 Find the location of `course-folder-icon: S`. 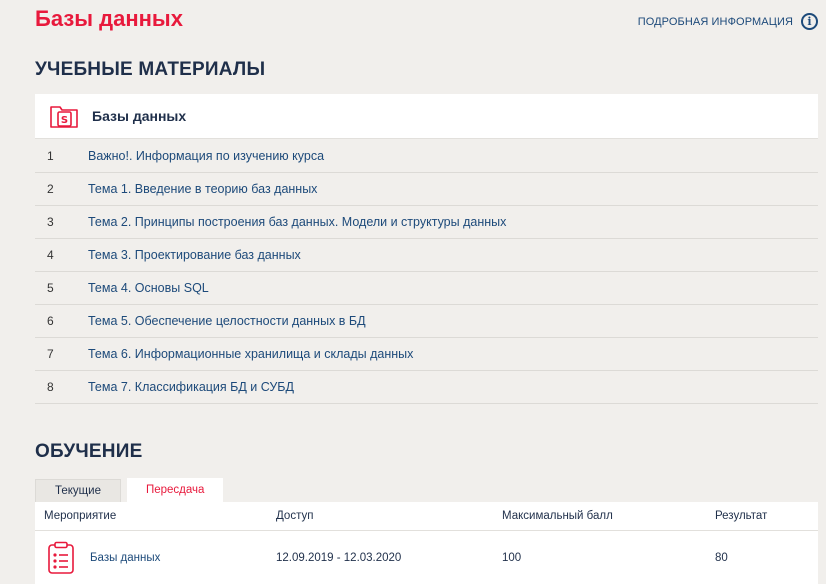

course-folder-icon: S is located at coordinates (64, 116).